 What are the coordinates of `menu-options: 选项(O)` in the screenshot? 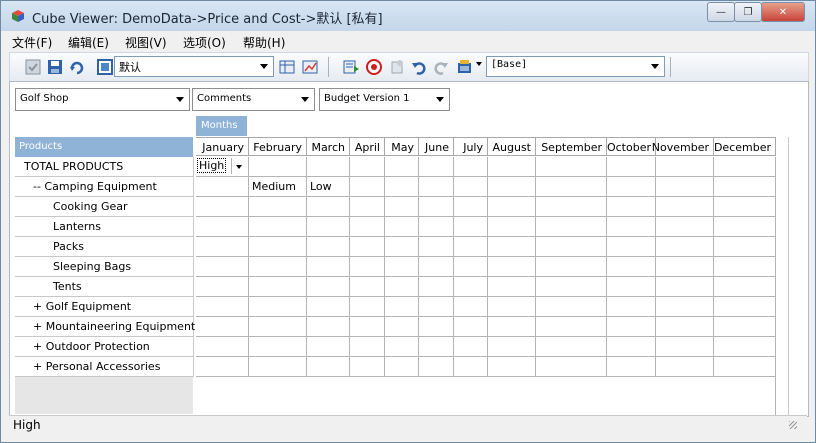 It's located at (204, 42).